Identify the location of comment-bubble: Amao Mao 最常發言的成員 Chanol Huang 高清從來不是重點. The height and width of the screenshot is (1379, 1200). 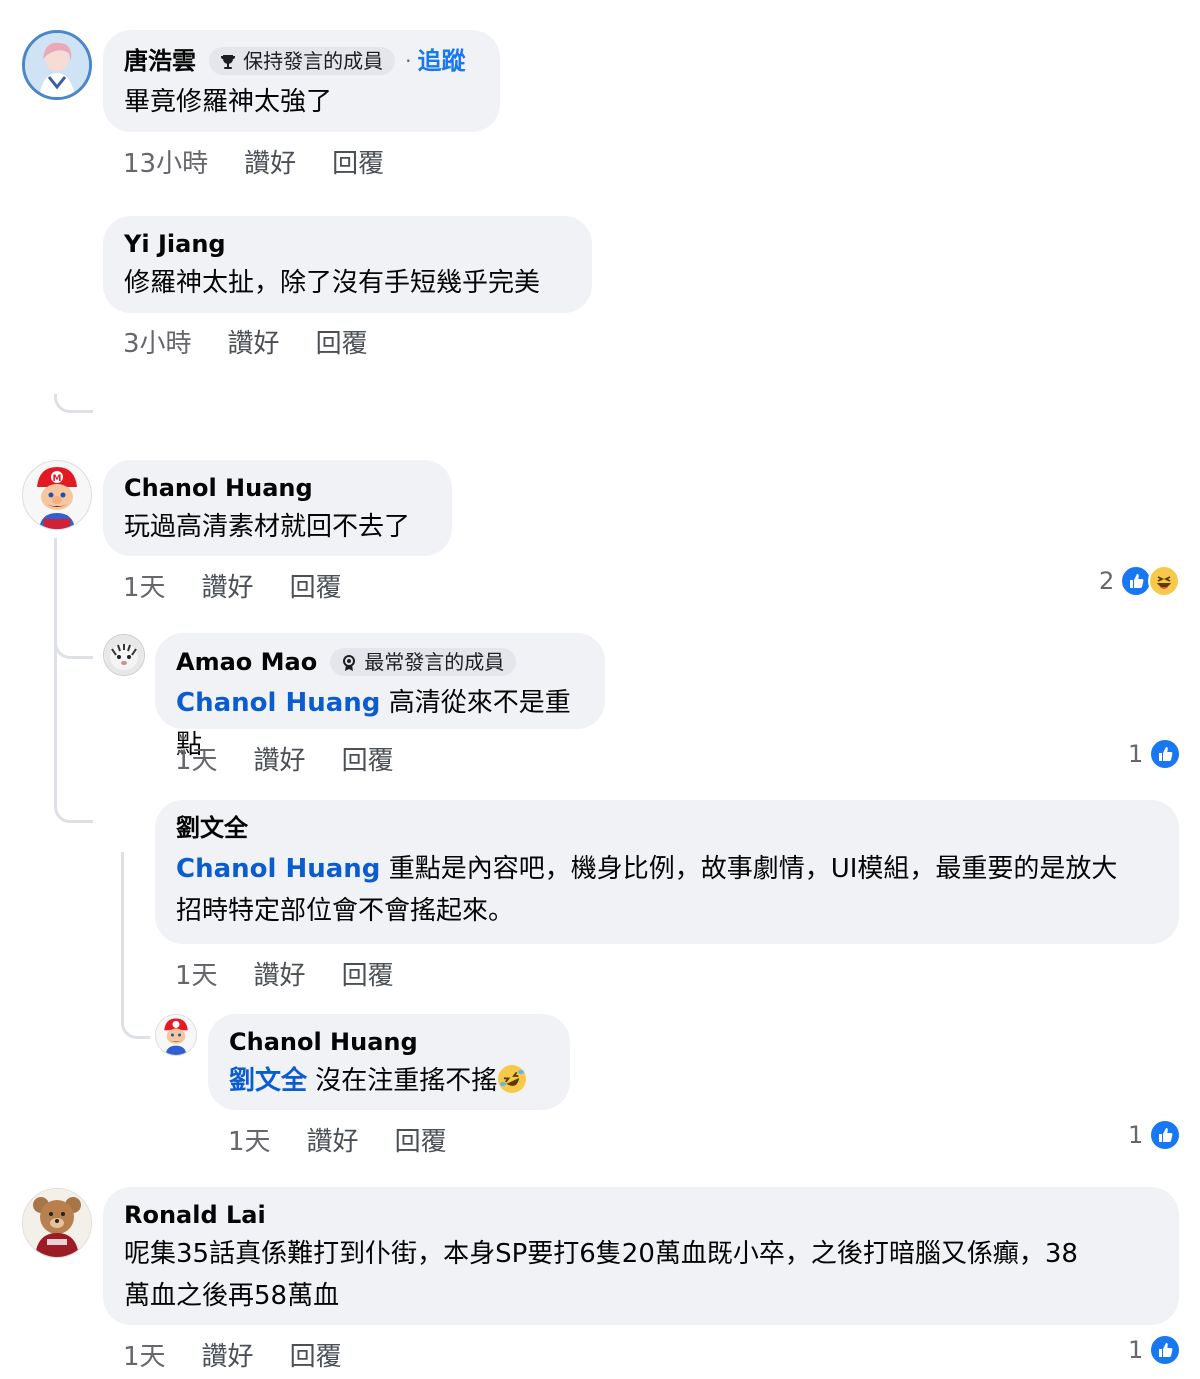
(380, 696).